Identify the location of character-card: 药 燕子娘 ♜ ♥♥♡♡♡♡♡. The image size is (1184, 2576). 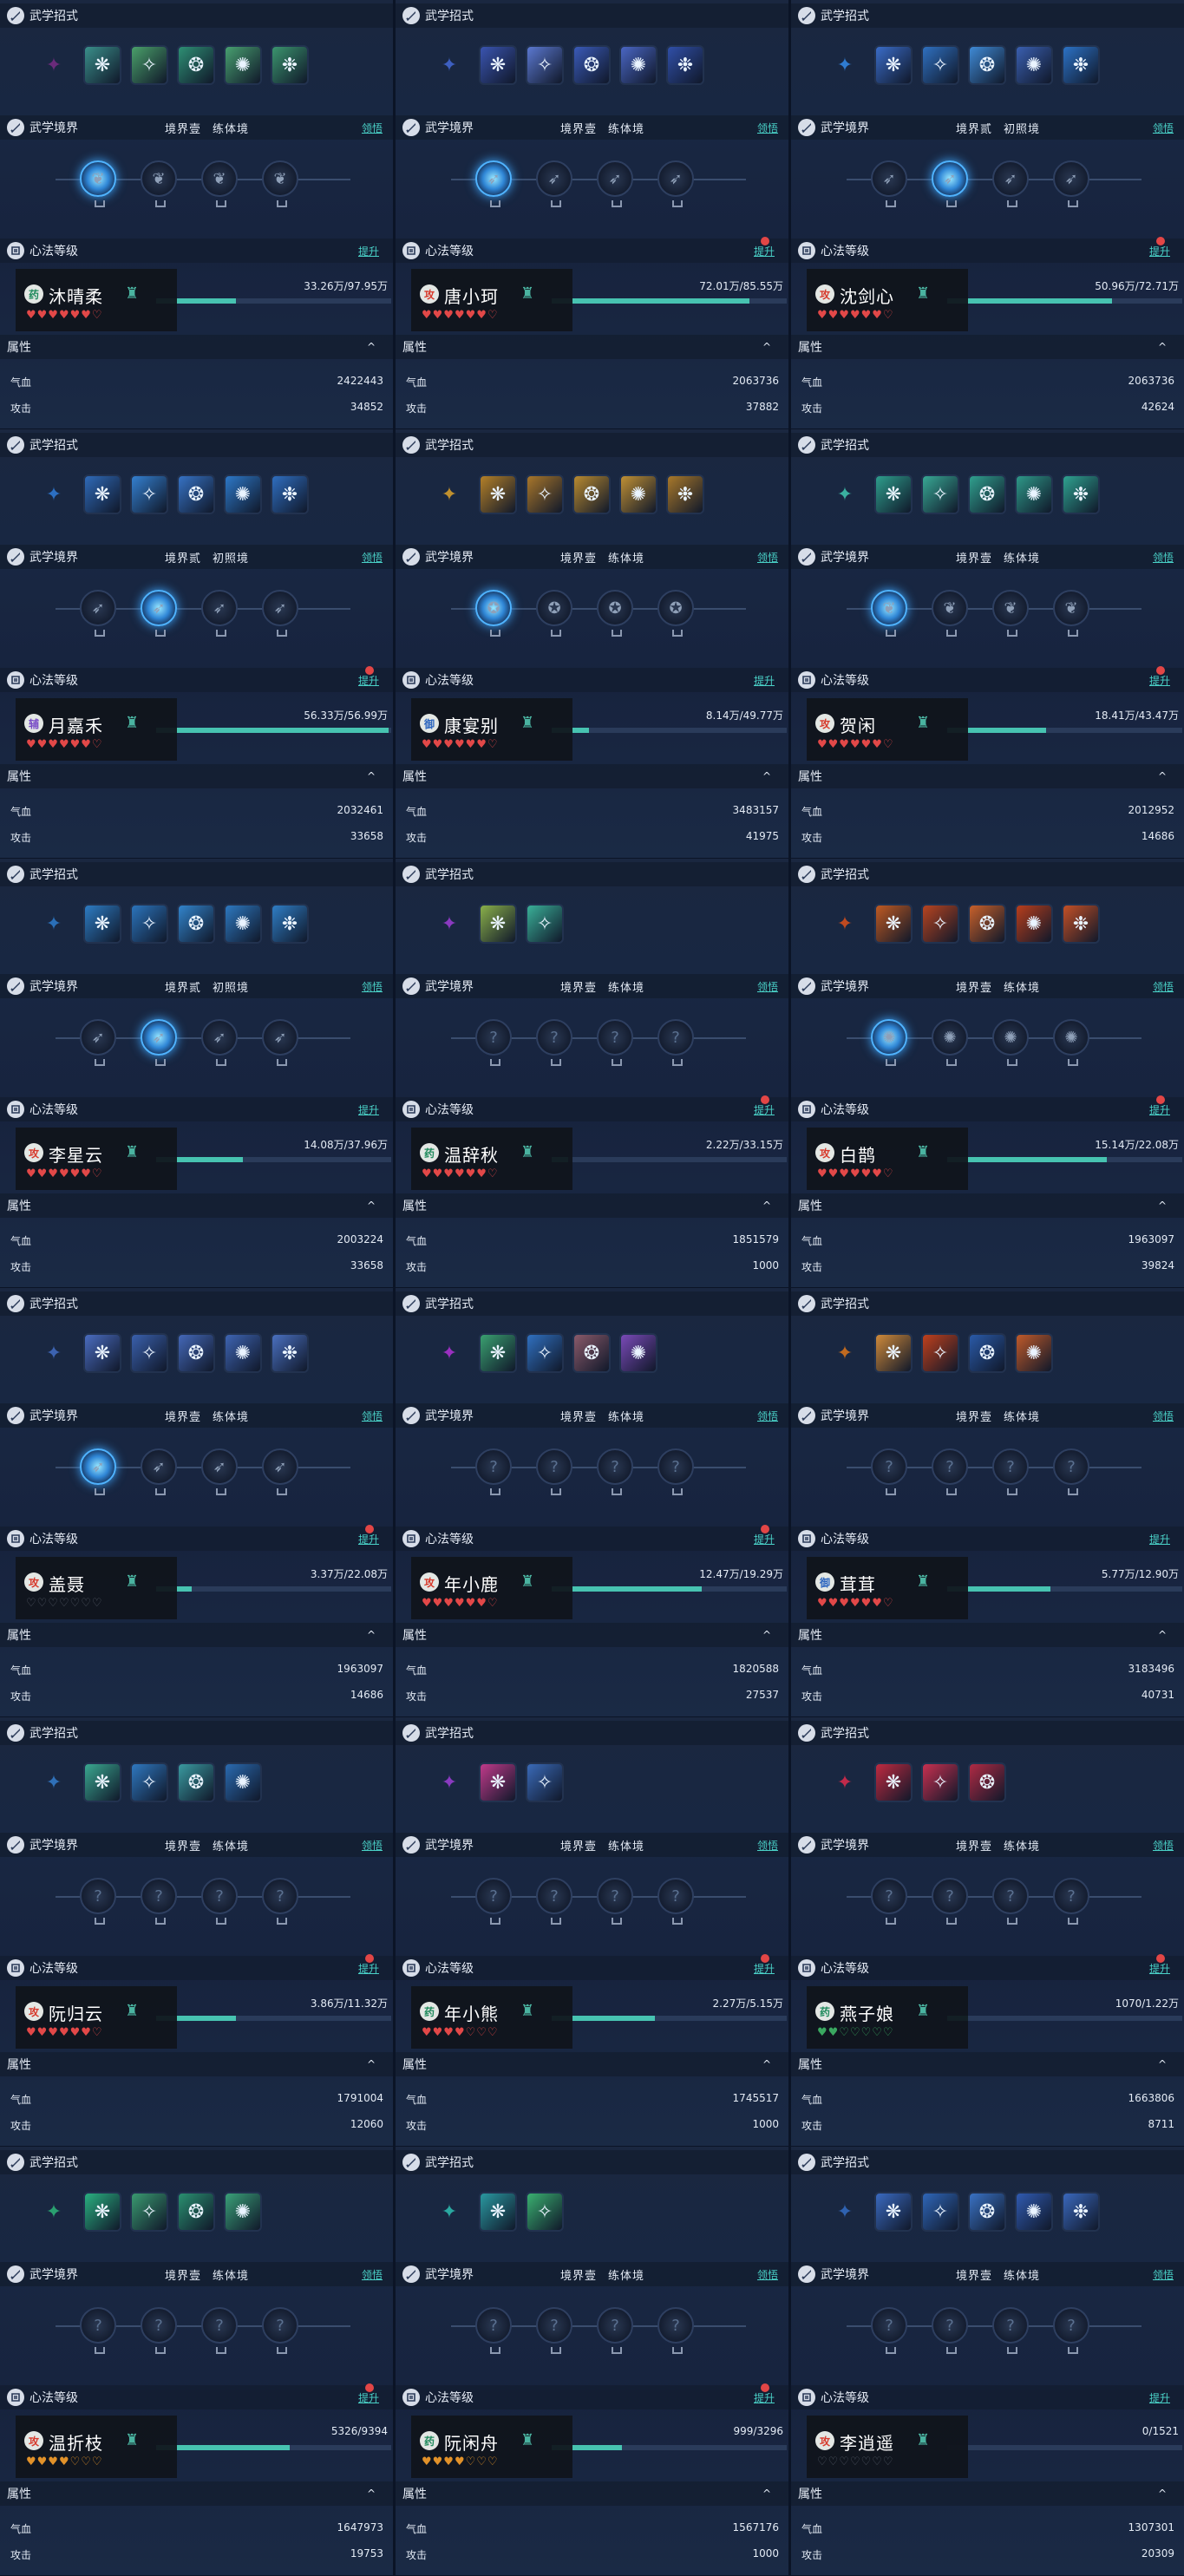
(888, 2017).